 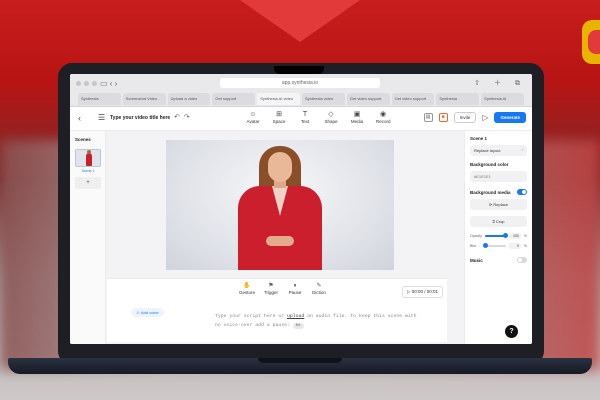 What do you see at coordinates (253, 114) in the screenshot?
I see `avatar-icon: ☺` at bounding box center [253, 114].